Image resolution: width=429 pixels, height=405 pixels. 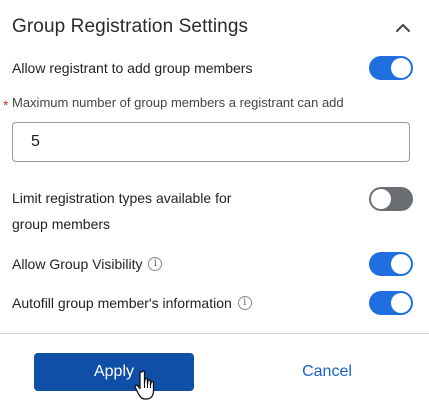 I want to click on max-members-input: 5, so click(x=211, y=142).